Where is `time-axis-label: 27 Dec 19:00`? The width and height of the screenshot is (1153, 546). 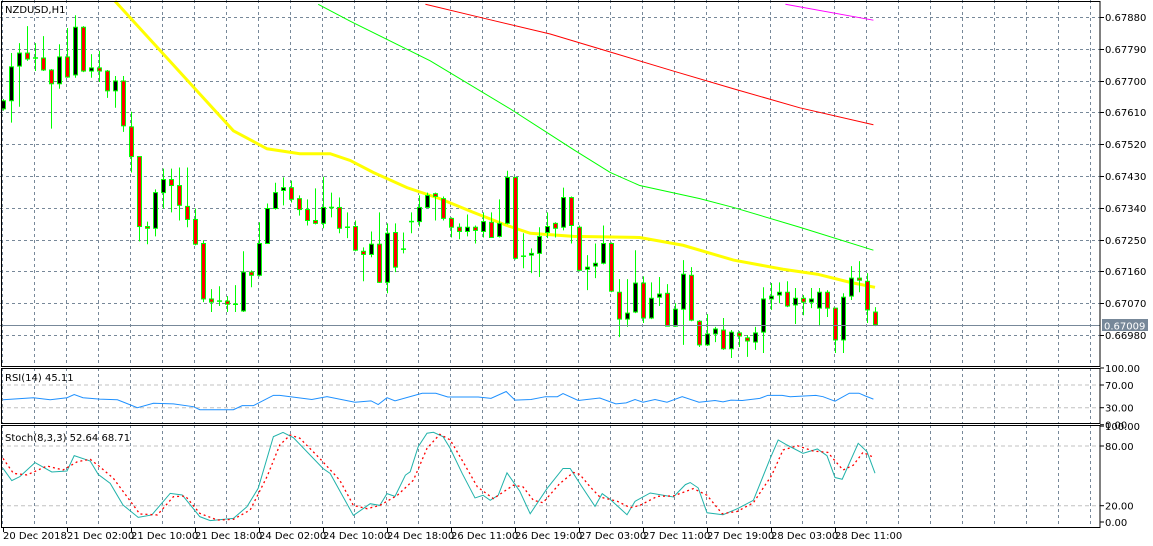 time-axis-label: 27 Dec 19:00 is located at coordinates (740, 536).